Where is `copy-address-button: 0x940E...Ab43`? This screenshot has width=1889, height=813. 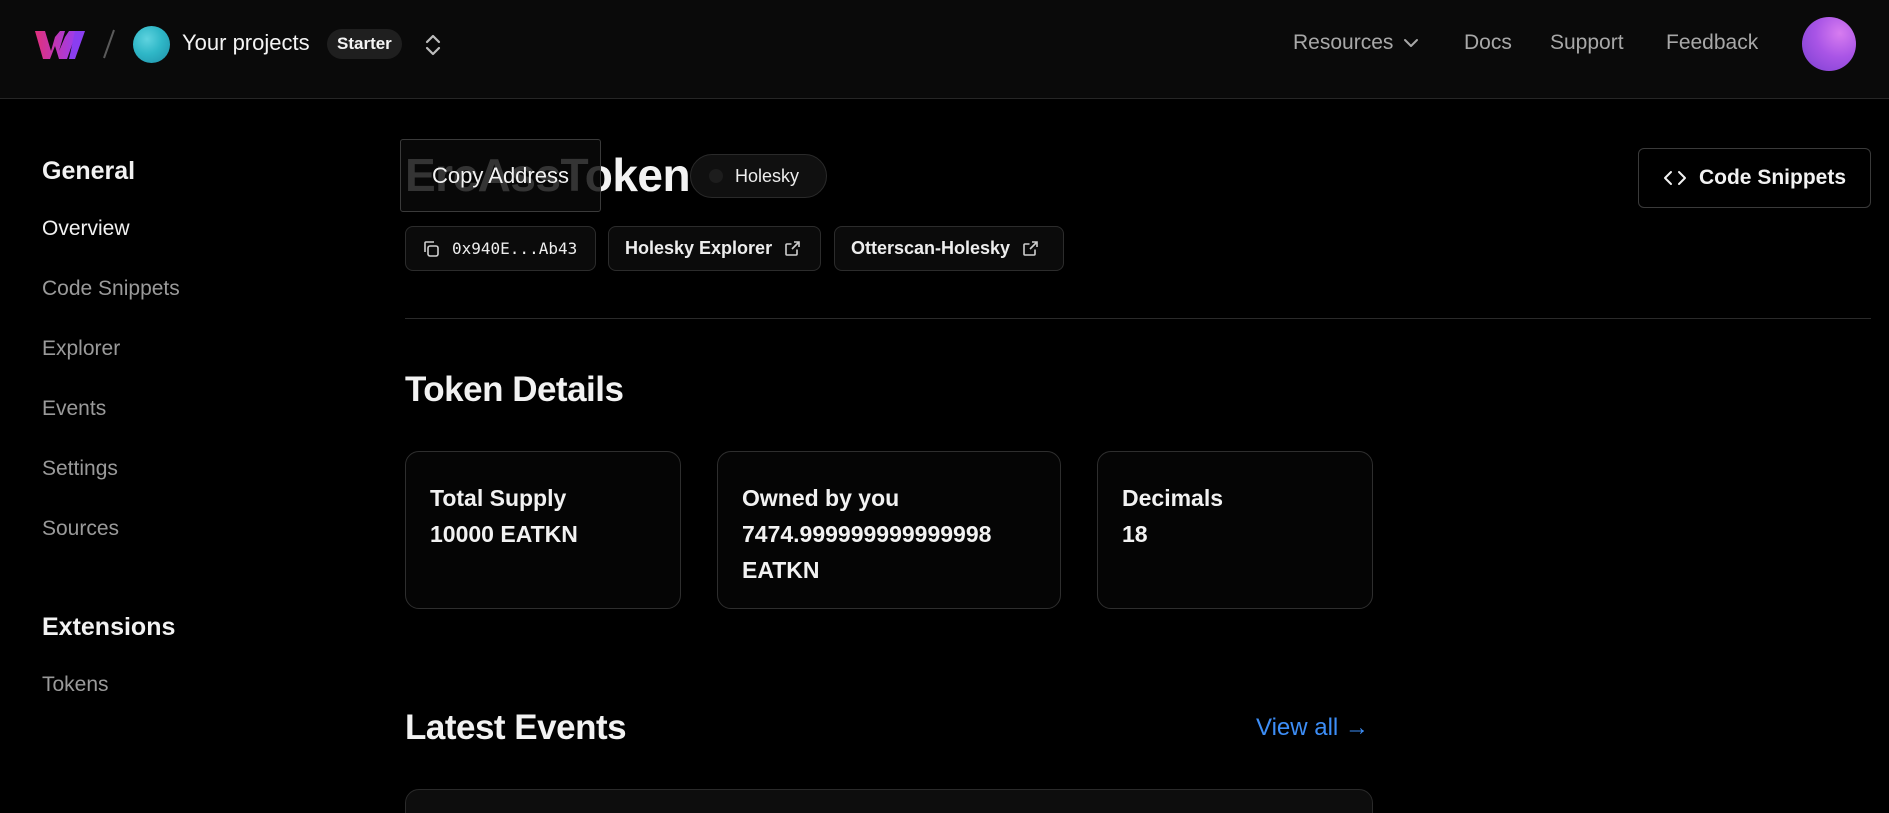
copy-address-button: 0x940E...Ab43 is located at coordinates (500, 248).